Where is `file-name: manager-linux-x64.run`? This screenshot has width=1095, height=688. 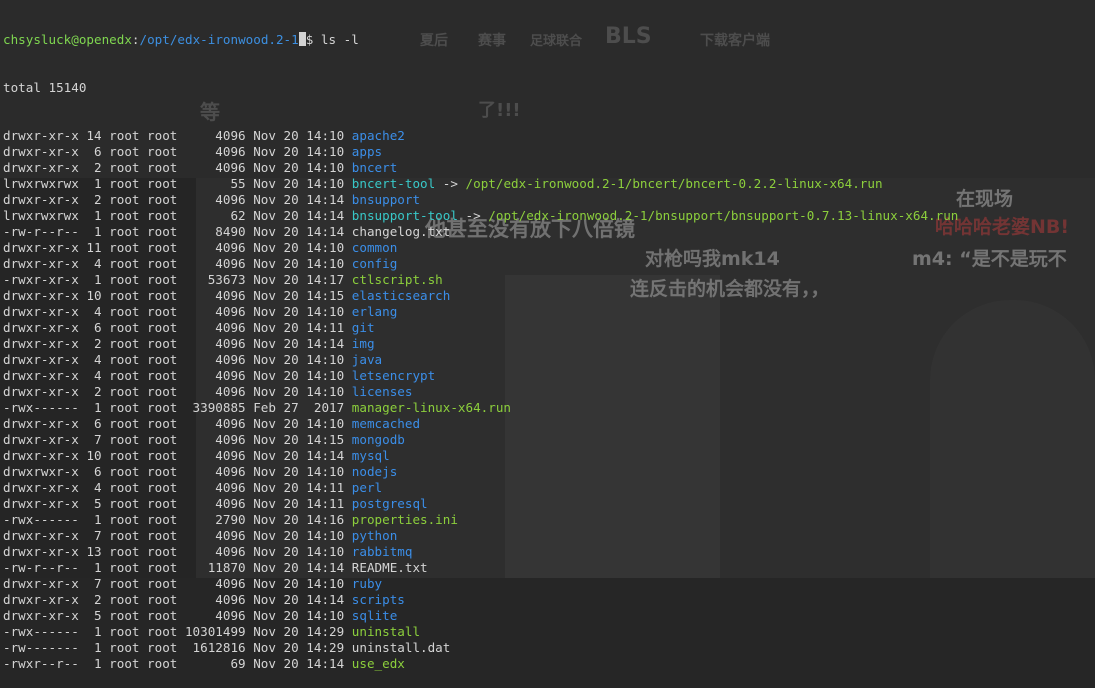 file-name: manager-linux-x64.run is located at coordinates (431, 407).